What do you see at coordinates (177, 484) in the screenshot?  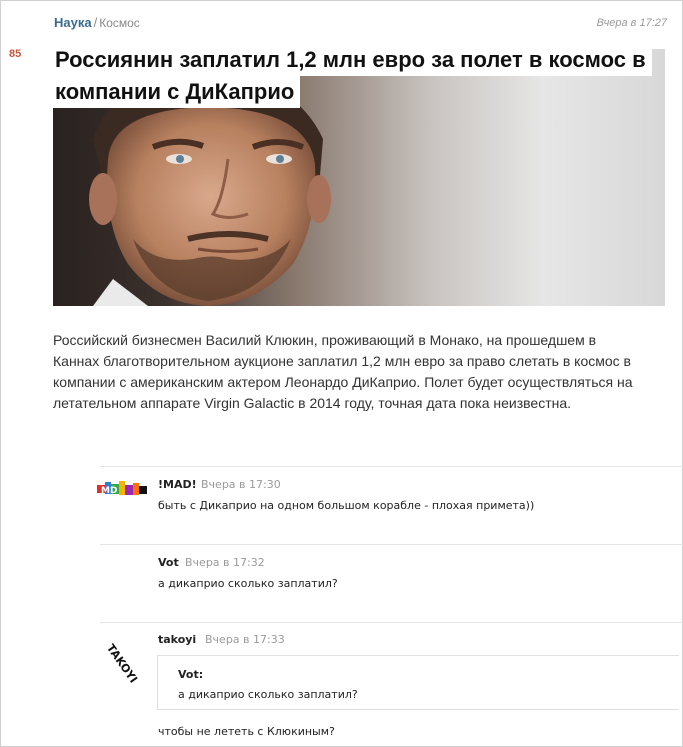 I see `comment-author: !MAD!` at bounding box center [177, 484].